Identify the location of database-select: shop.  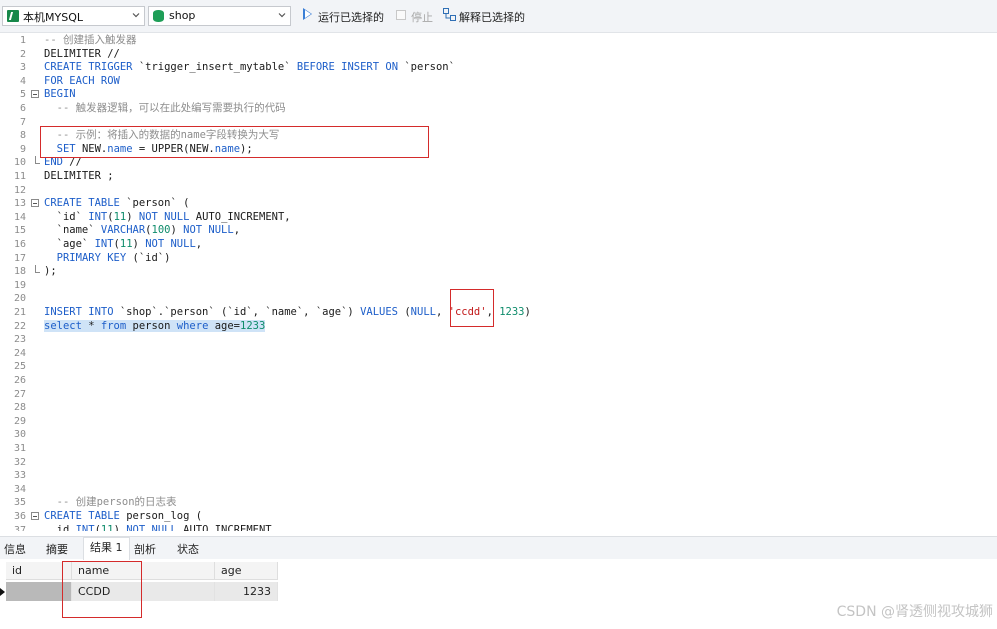
(219, 16).